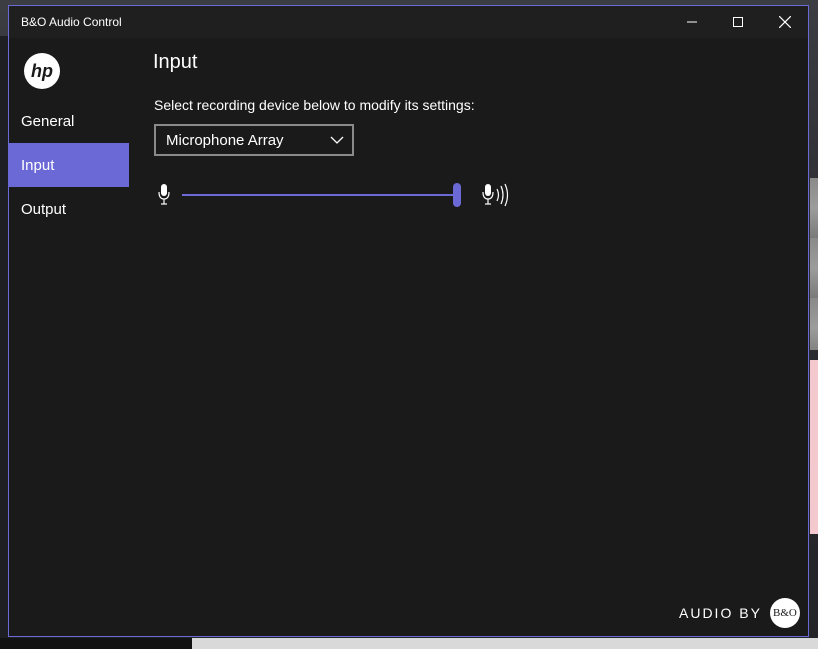 The image size is (818, 649). I want to click on maximize-icon, so click(738, 22).